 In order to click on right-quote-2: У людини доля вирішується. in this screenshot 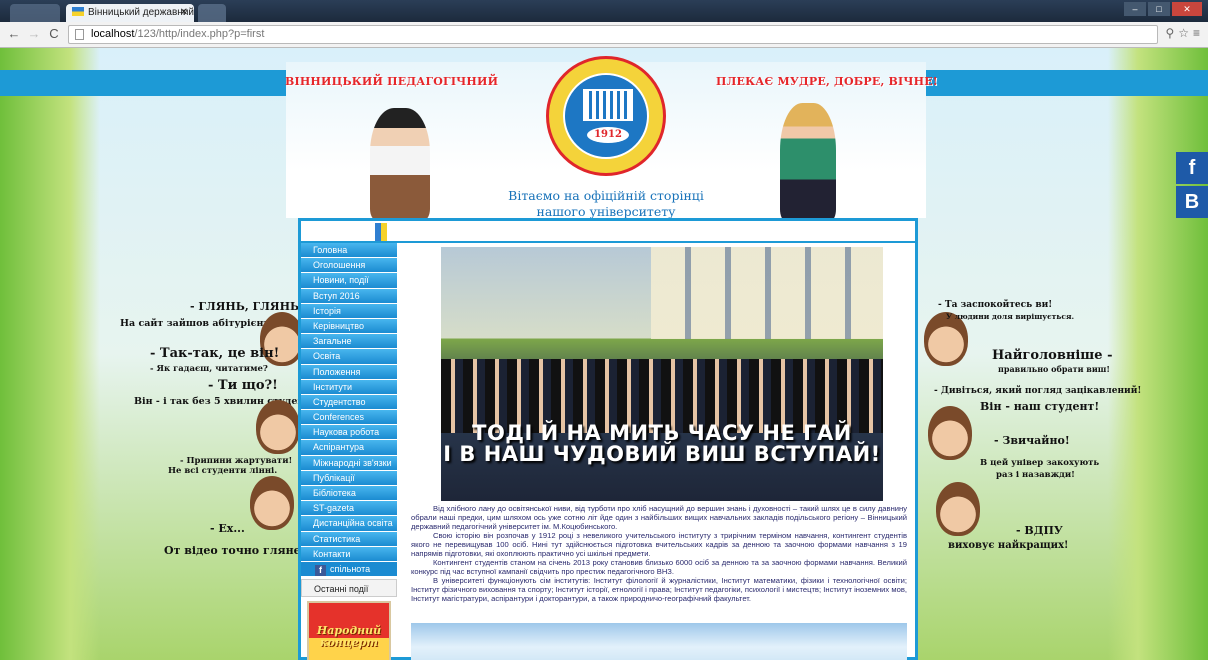, I will do `click(1010, 316)`.